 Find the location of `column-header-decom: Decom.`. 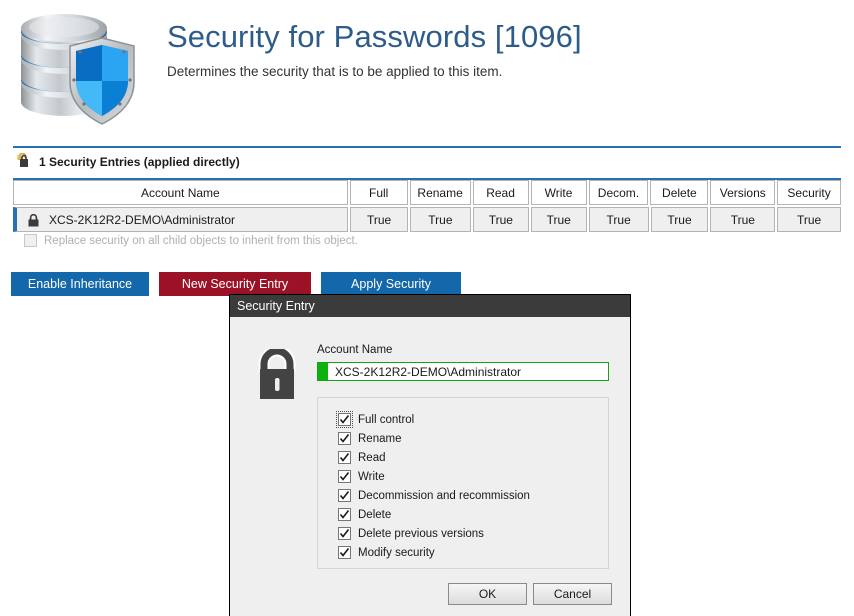

column-header-decom: Decom. is located at coordinates (618, 192).